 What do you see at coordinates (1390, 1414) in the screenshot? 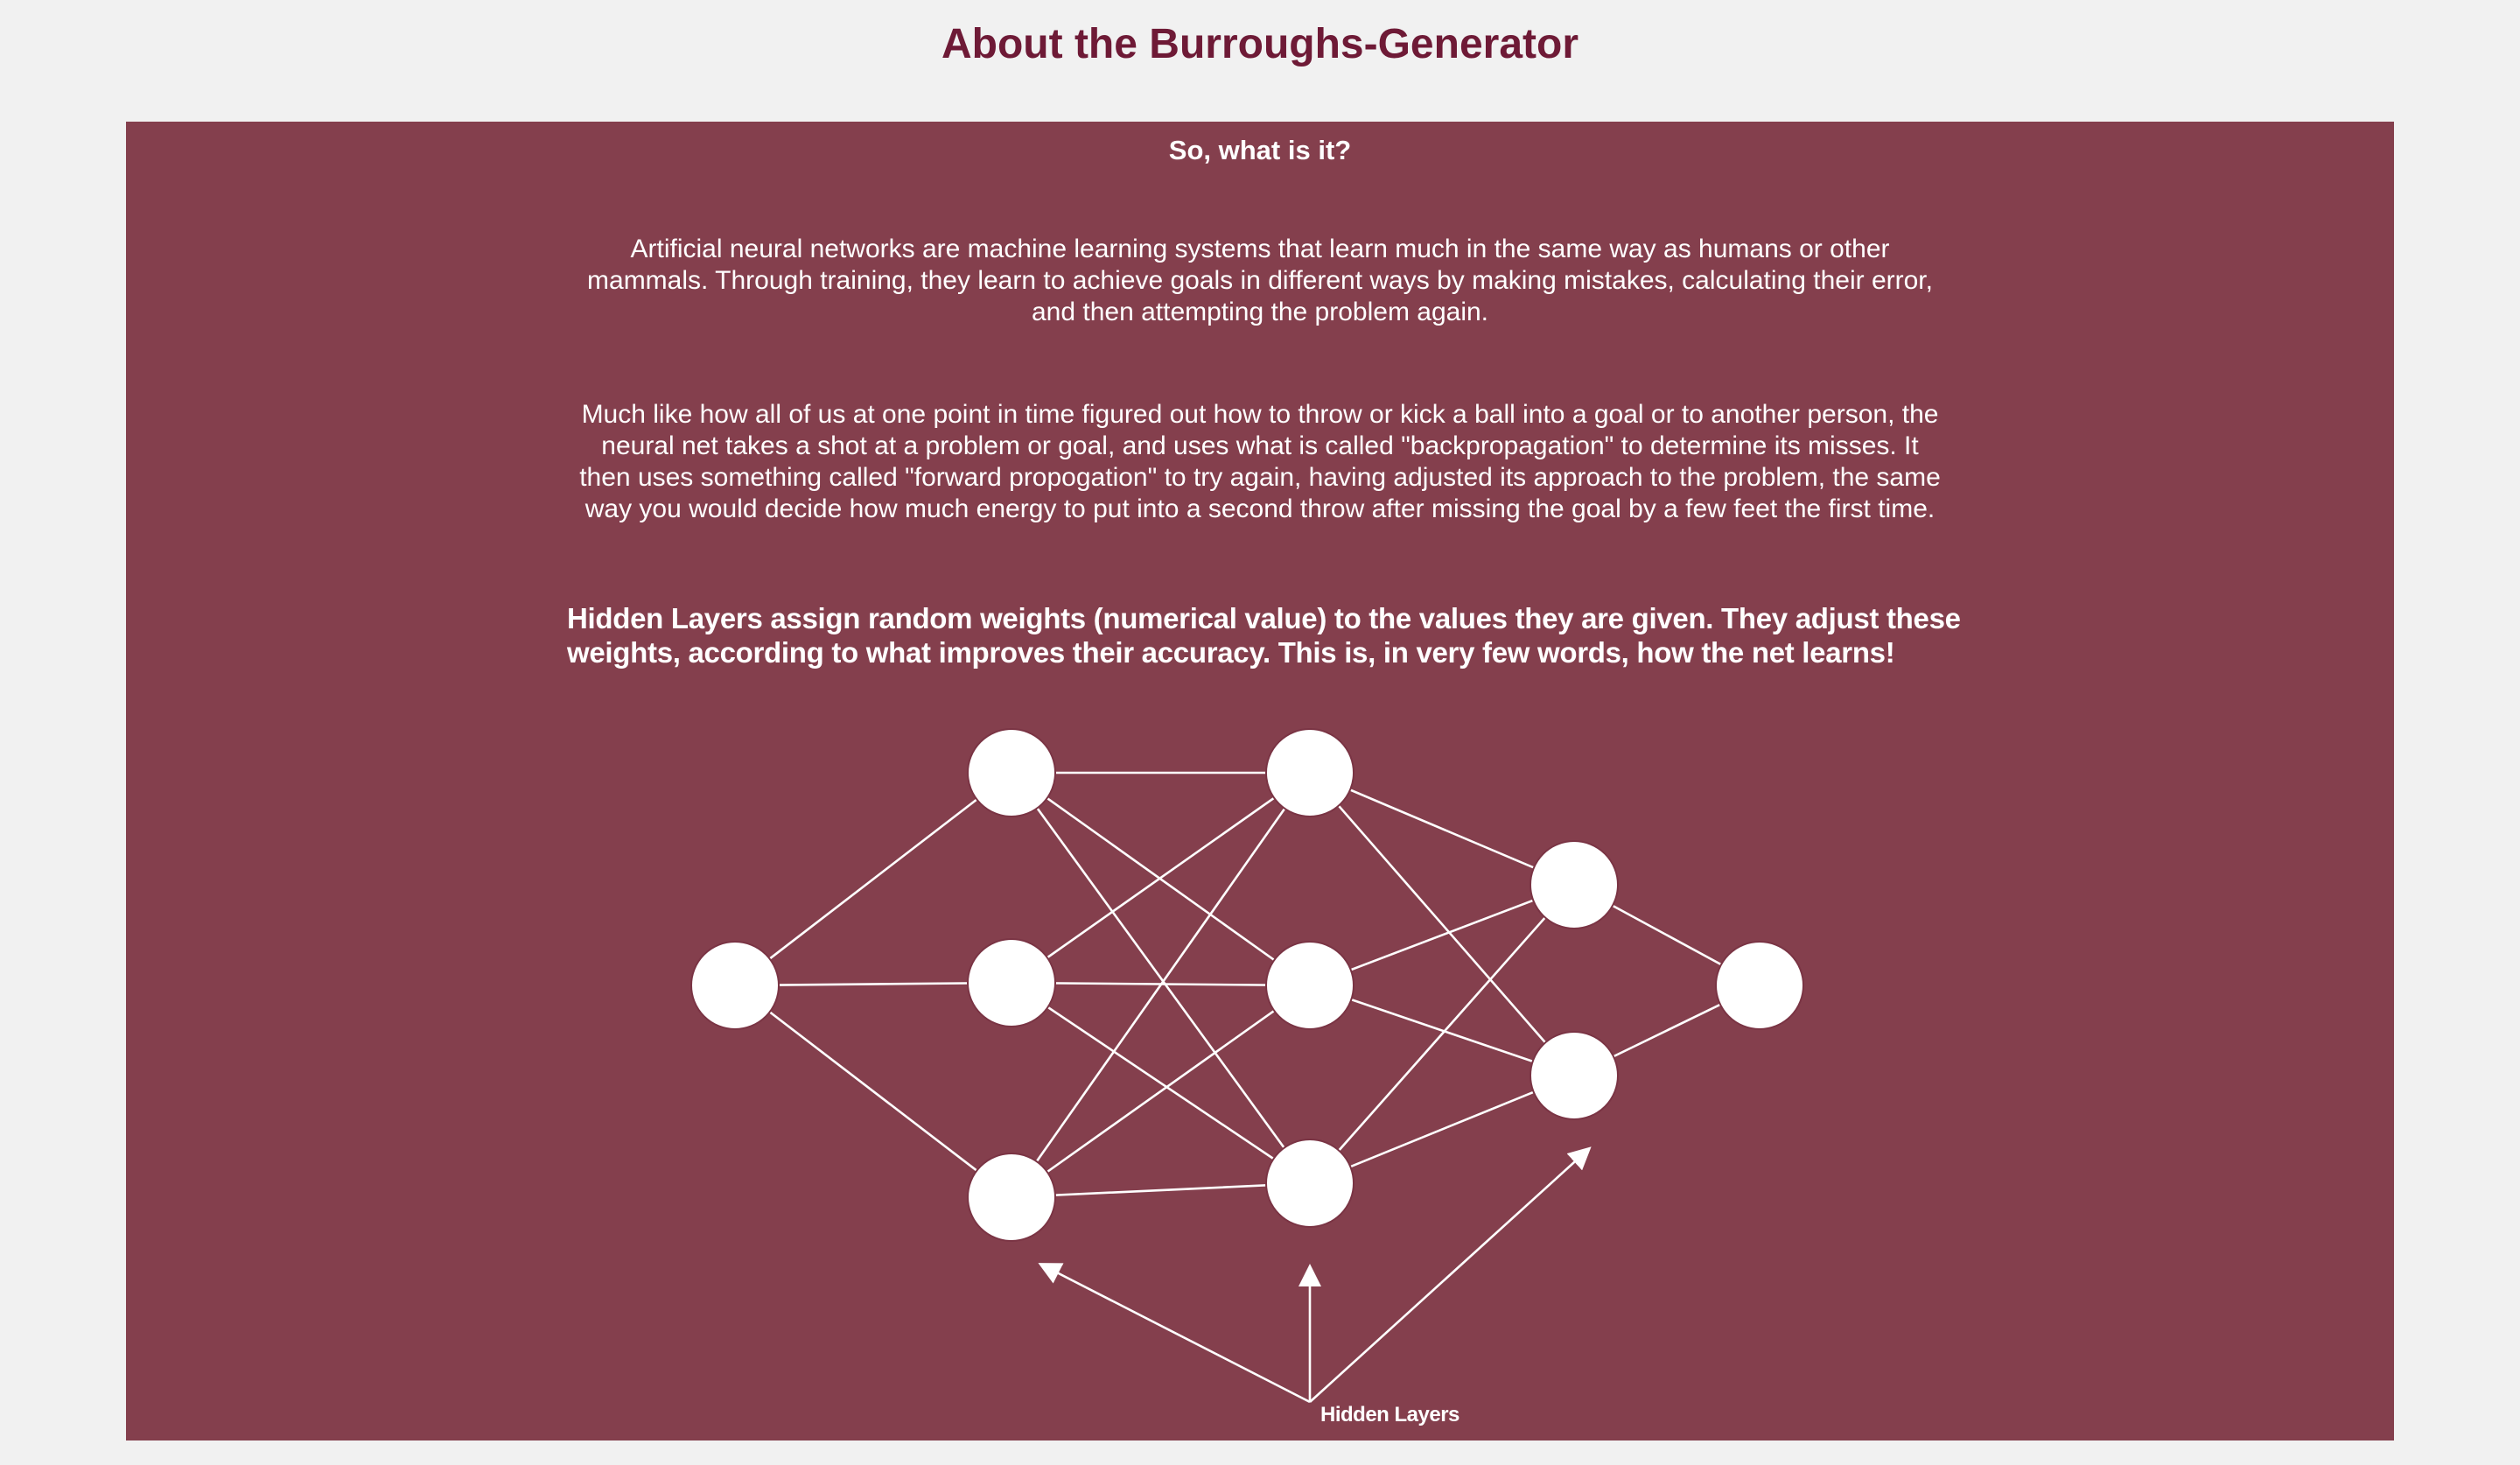
I see `hidden-layers-label: Hidden Layers` at bounding box center [1390, 1414].